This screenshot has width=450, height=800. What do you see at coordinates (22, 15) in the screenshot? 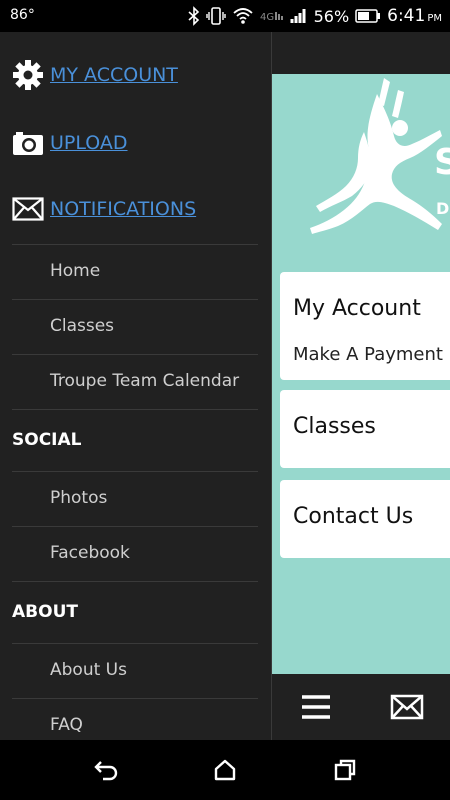
I see `temperature: 86°` at bounding box center [22, 15].